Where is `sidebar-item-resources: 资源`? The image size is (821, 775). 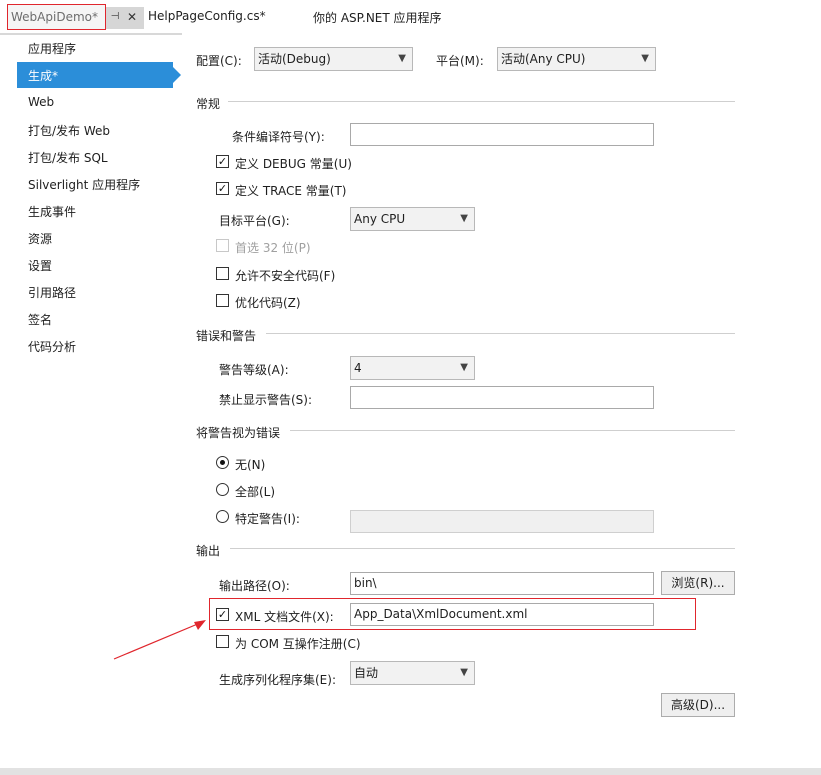
sidebar-item-resources: 资源 is located at coordinates (40, 238).